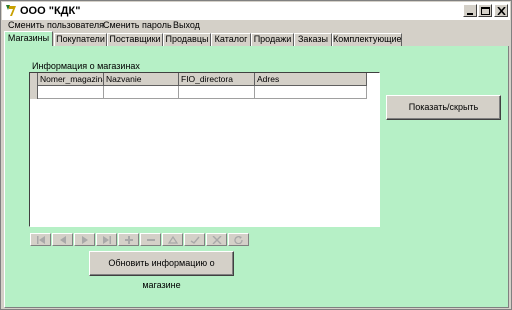  What do you see at coordinates (311, 79) in the screenshot?
I see `column-header: Adres` at bounding box center [311, 79].